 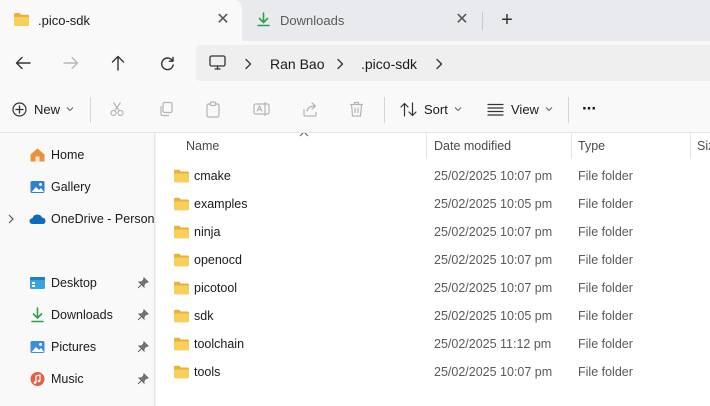 What do you see at coordinates (202, 146) in the screenshot?
I see `column-header-name: Name` at bounding box center [202, 146].